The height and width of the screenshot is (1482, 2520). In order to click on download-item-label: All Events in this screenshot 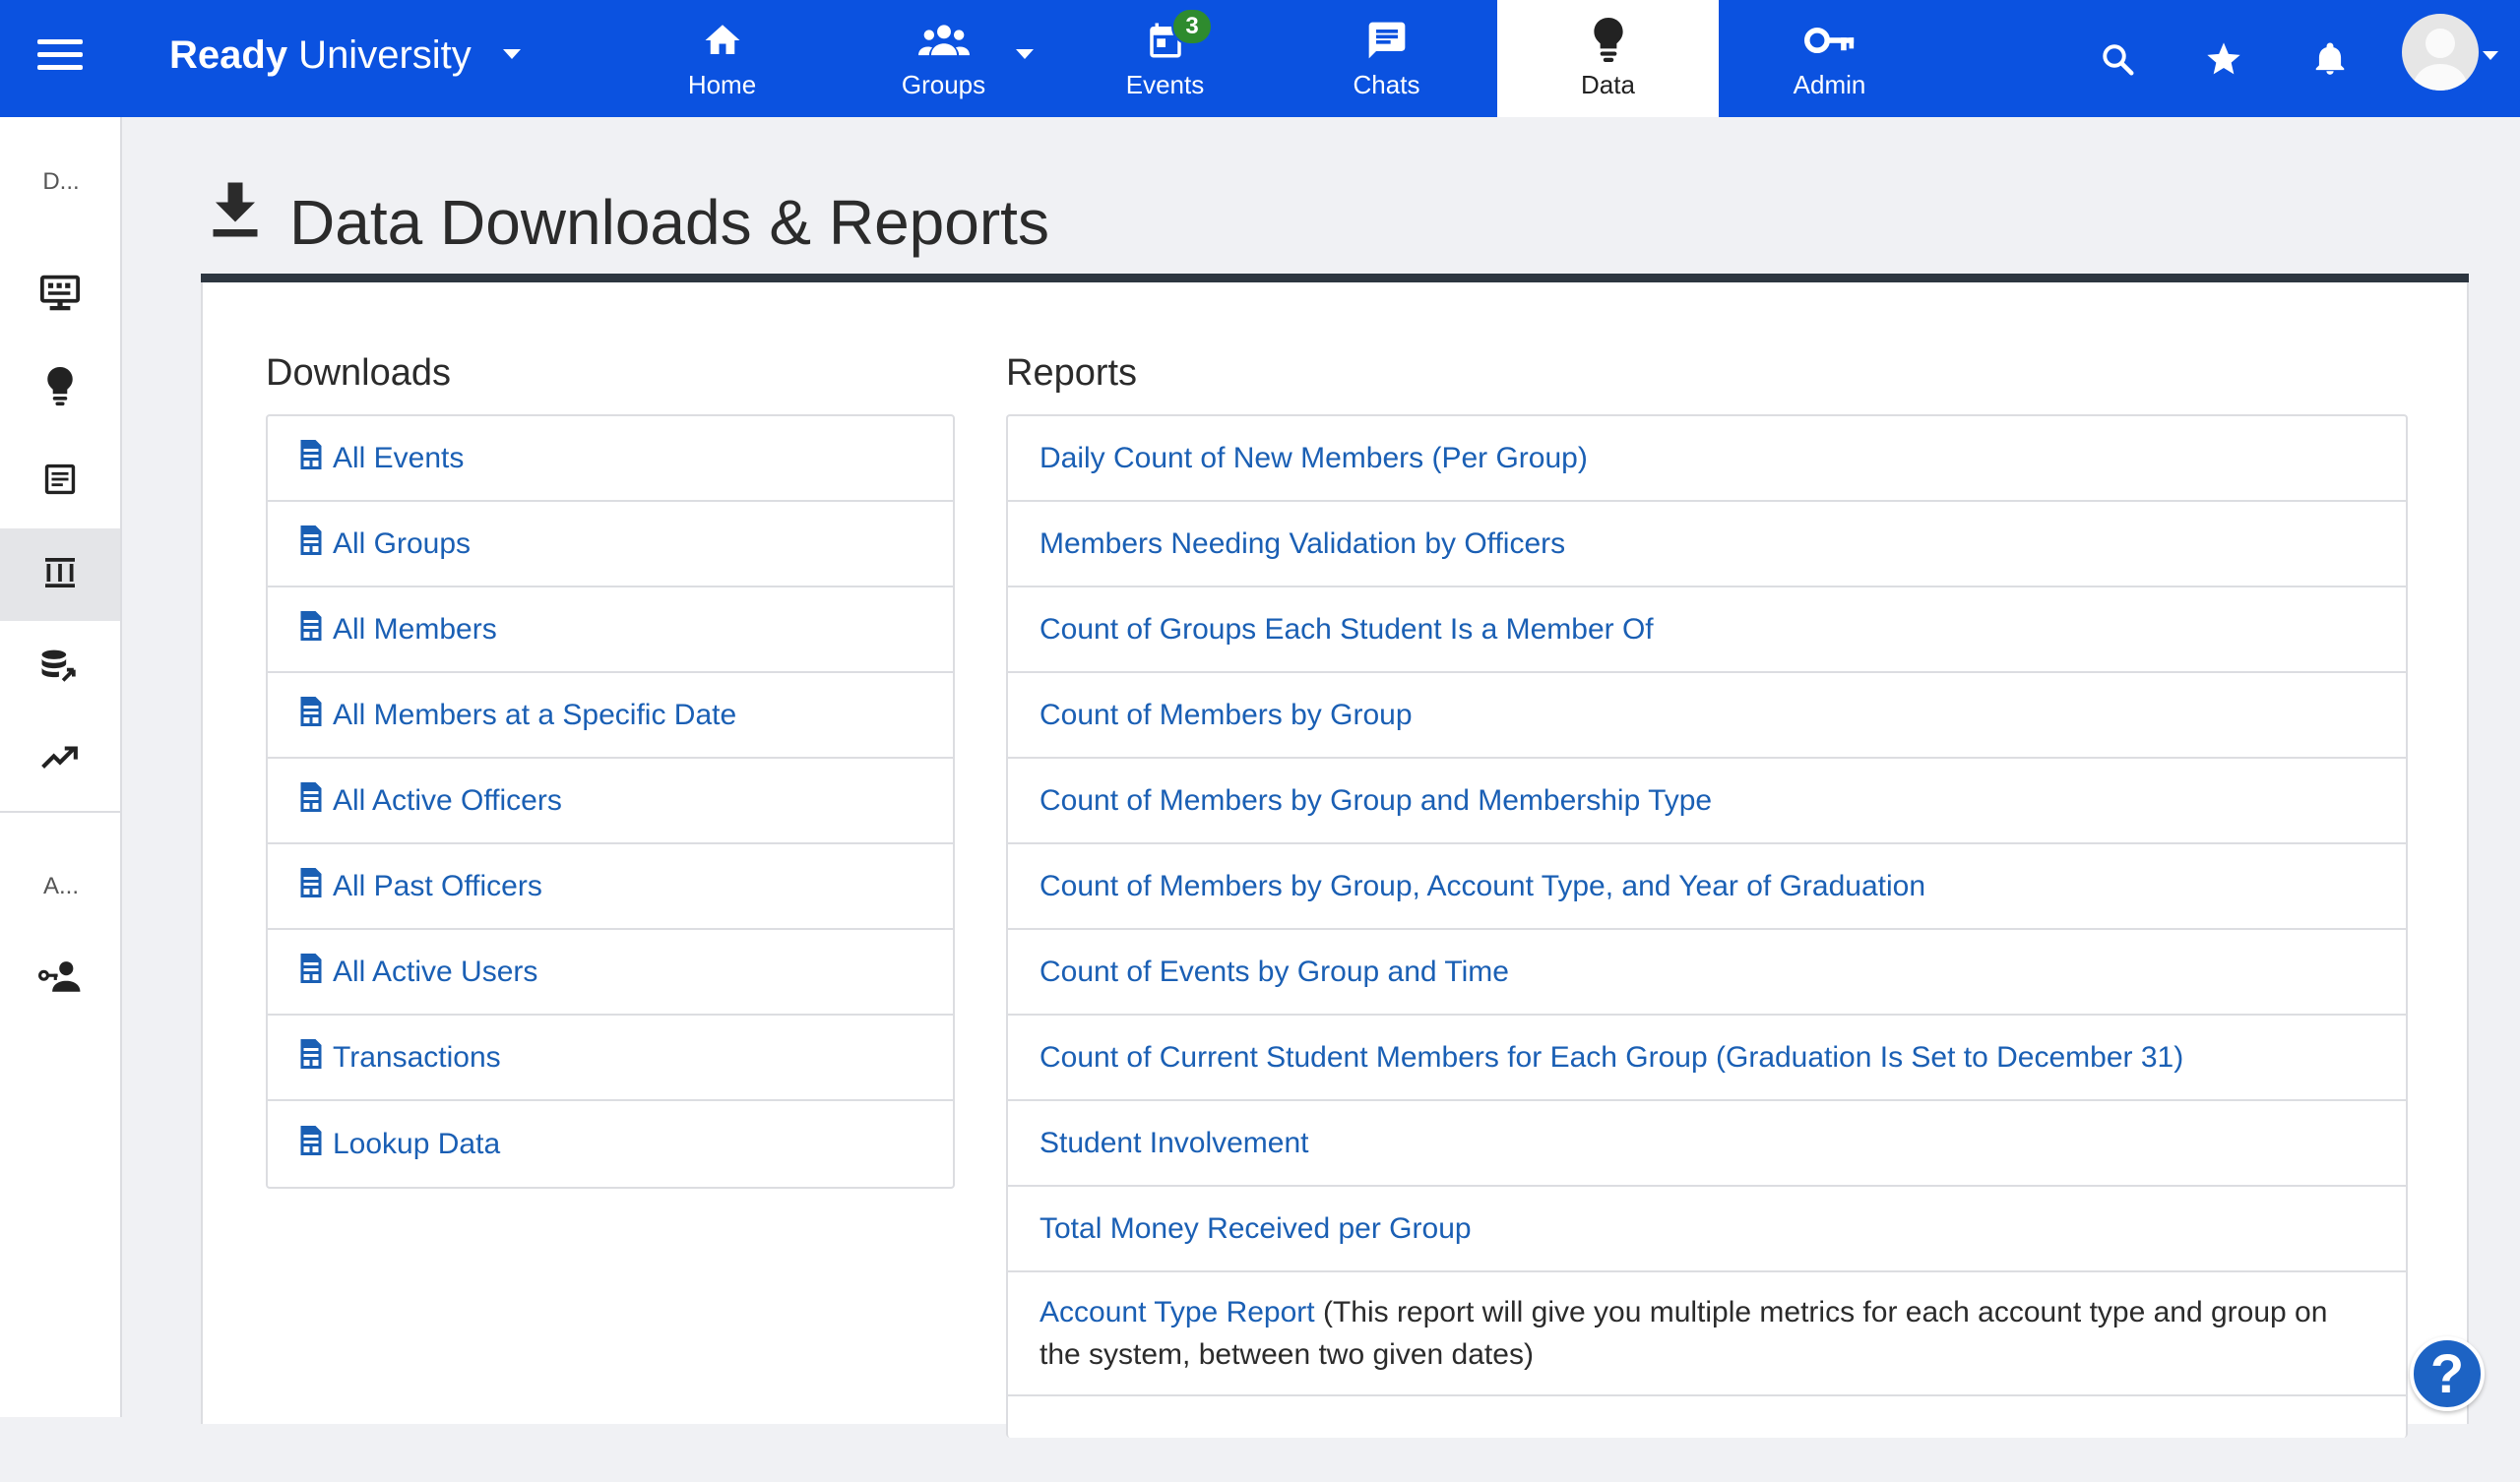, I will do `click(399, 457)`.